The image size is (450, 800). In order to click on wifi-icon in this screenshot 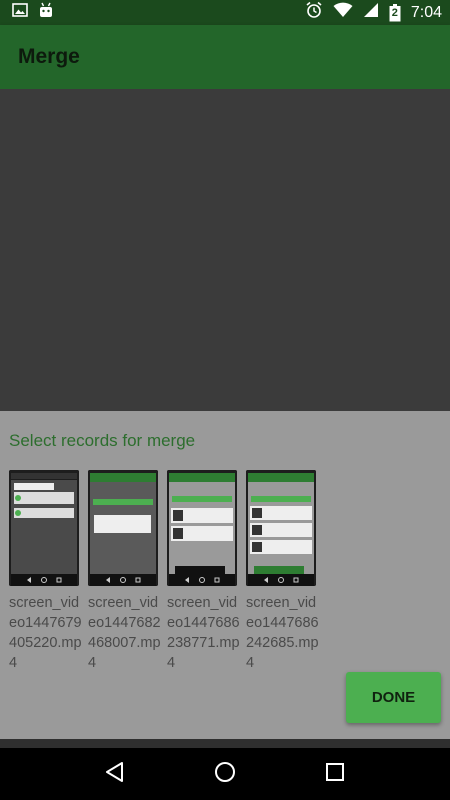, I will do `click(343, 12)`.